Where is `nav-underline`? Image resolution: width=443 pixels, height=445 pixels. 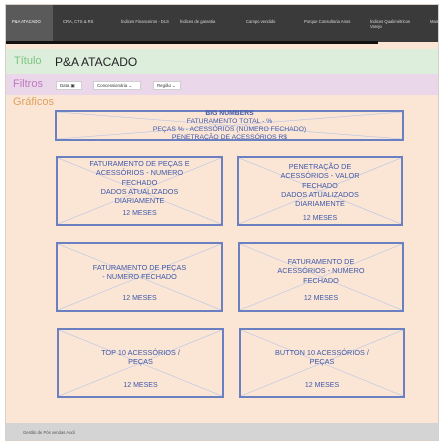 nav-underline is located at coordinates (192, 42).